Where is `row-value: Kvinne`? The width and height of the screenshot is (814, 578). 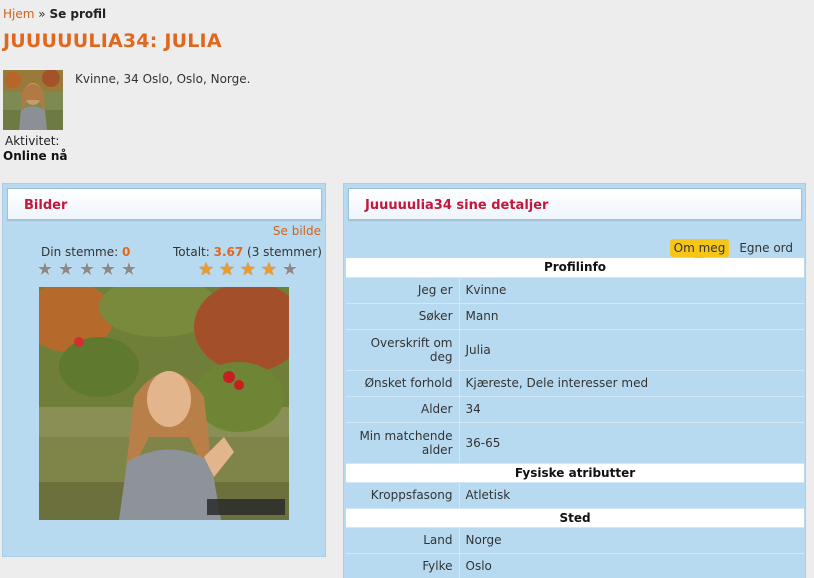 row-value: Kvinne is located at coordinates (631, 290).